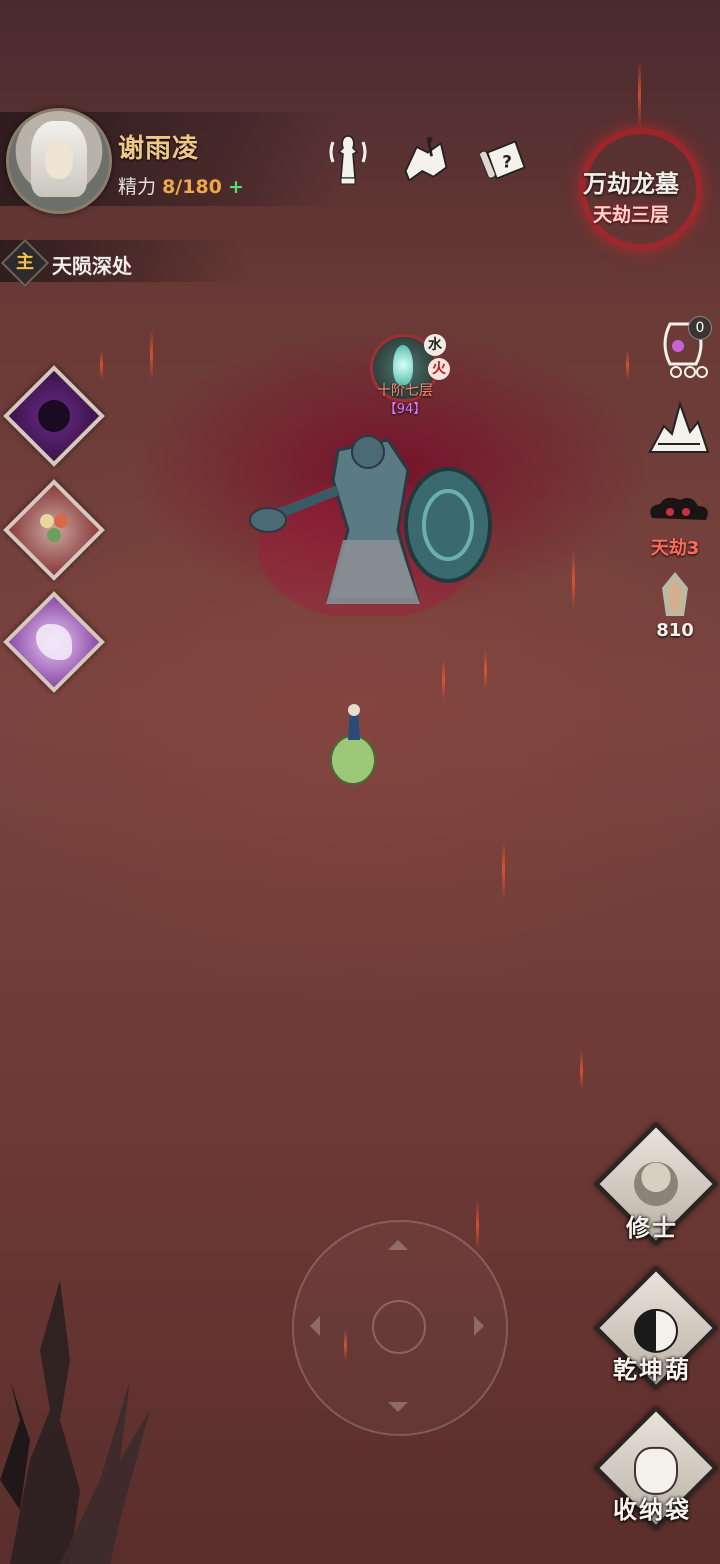 Image resolution: width=720 pixels, height=1564 pixels. What do you see at coordinates (59, 161) in the screenshot?
I see `player-avatar` at bounding box center [59, 161].